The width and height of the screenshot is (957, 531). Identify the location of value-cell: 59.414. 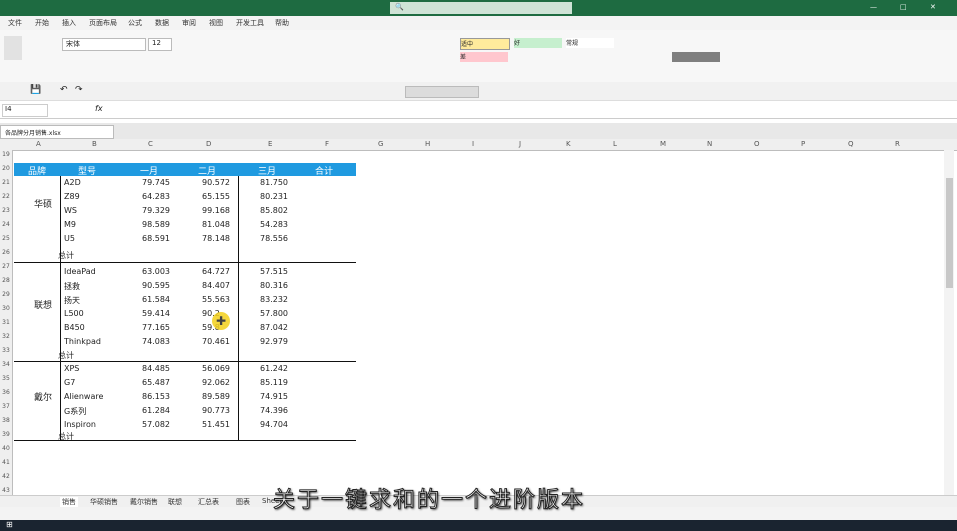
(156, 313).